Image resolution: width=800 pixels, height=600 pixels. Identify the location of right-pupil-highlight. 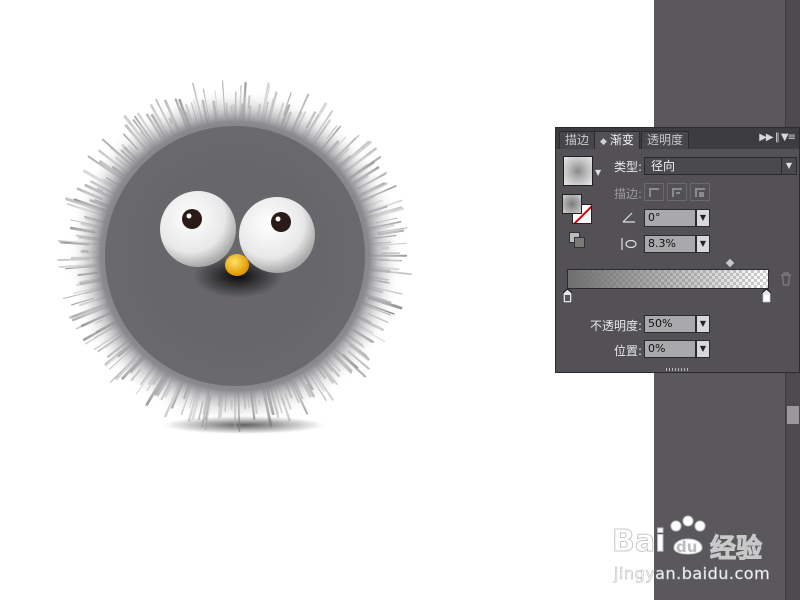
(278, 219).